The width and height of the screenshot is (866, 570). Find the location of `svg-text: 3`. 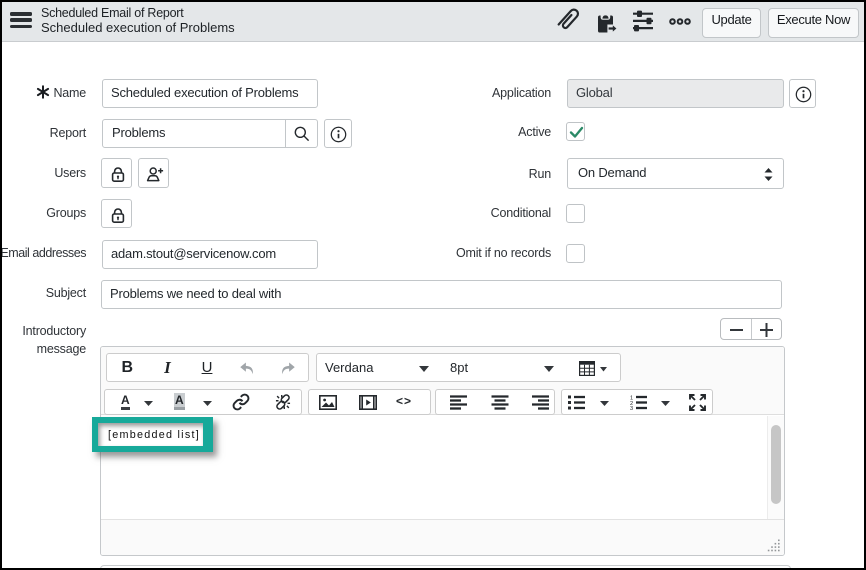

svg-text: 3 is located at coordinates (631, 408).